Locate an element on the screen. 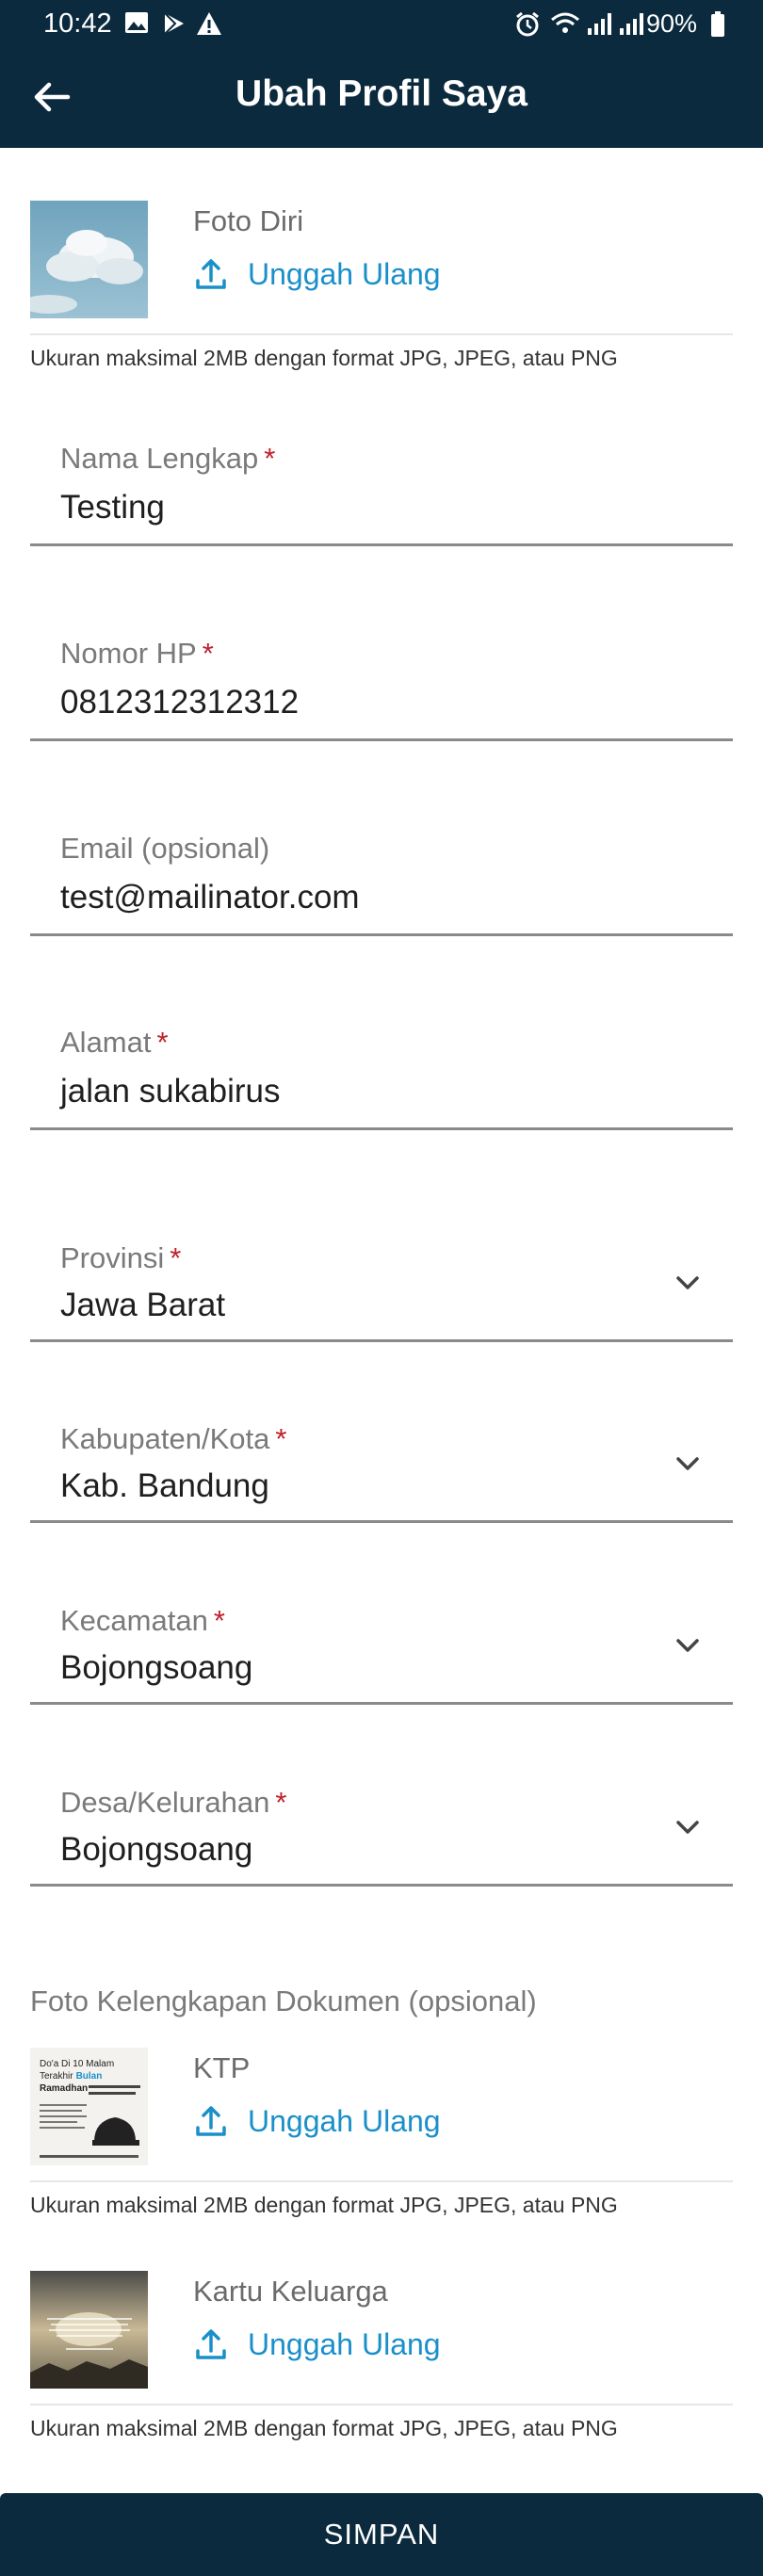  kartu-keluarga-label: Kartu Keluarga is located at coordinates (290, 2291).